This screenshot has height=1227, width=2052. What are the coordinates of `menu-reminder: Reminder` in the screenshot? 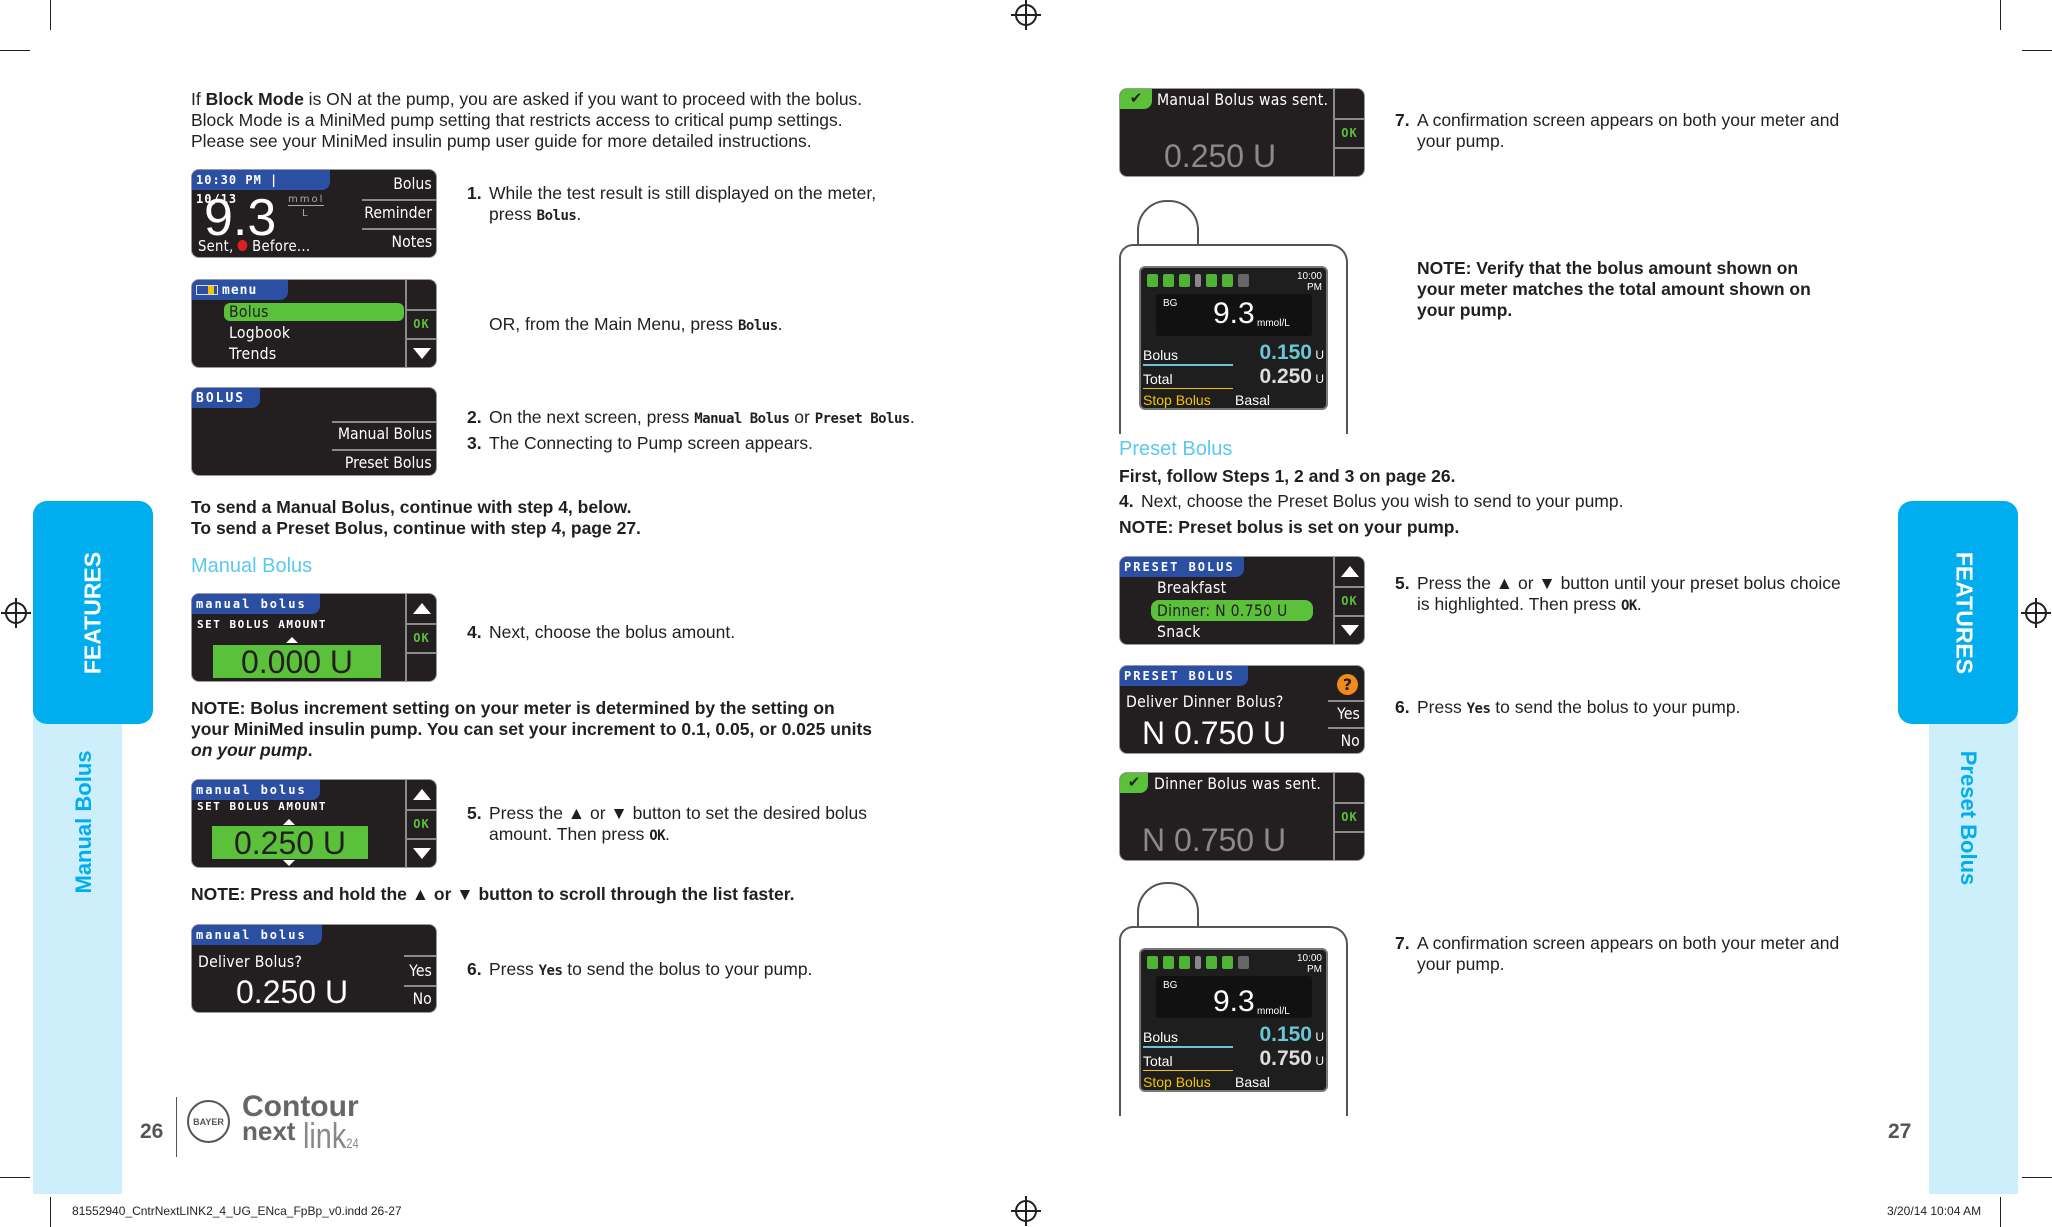 It's located at (398, 212).